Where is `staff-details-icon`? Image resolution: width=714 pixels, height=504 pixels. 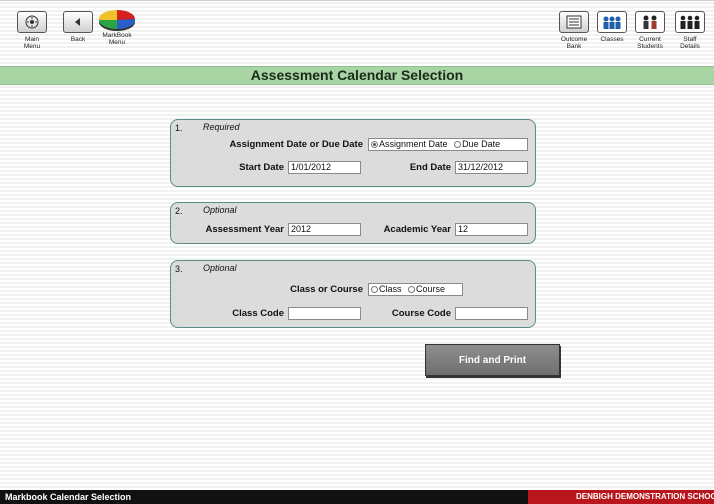 staff-details-icon is located at coordinates (690, 22).